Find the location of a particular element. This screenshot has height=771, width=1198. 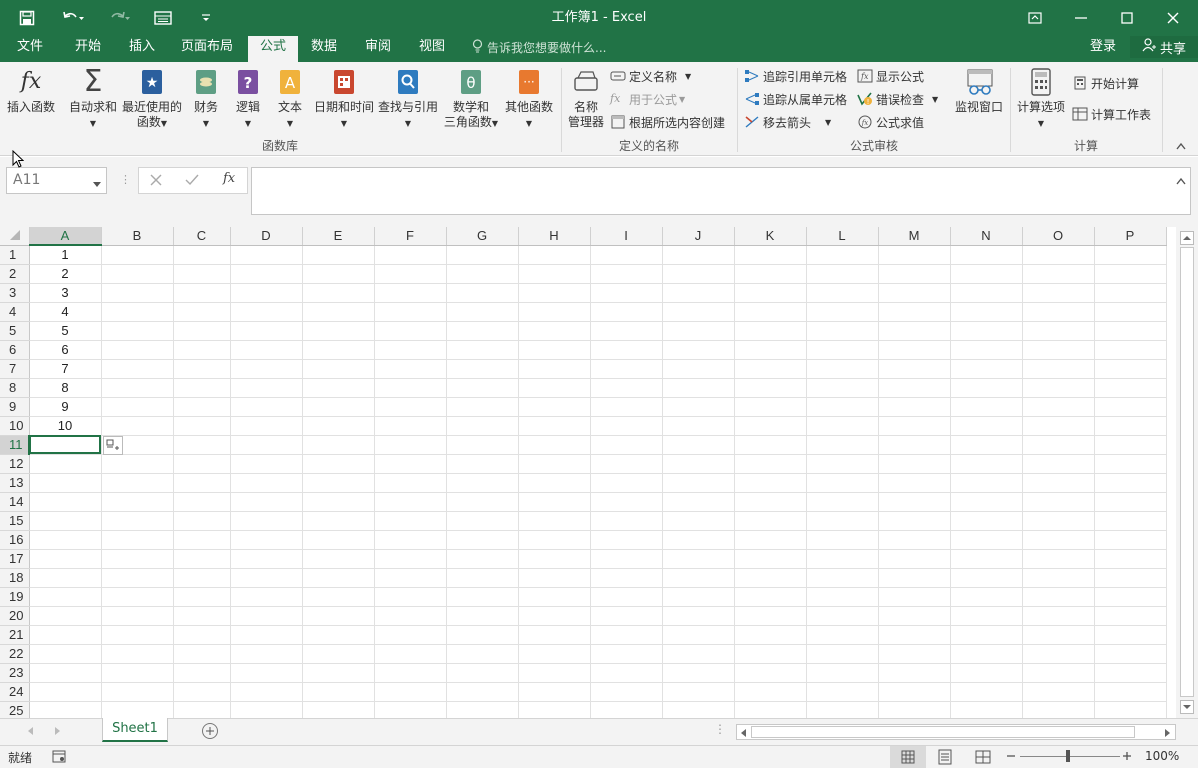

tab-splitter-icon: ⋮ is located at coordinates (720, 729).